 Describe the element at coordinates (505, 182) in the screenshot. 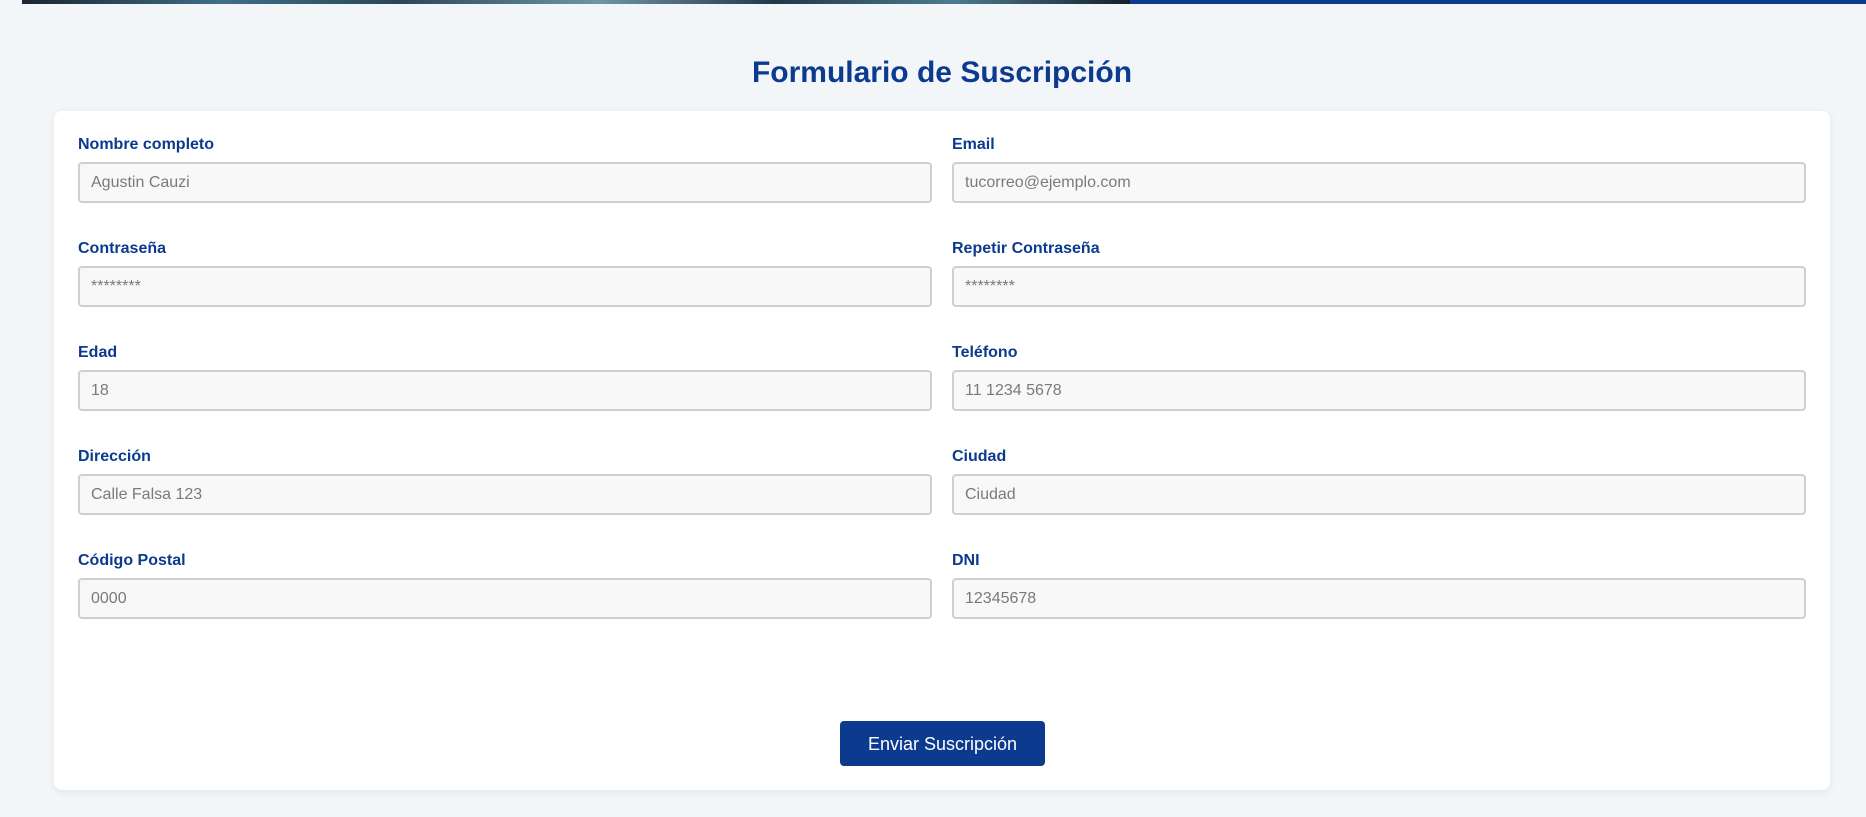

I see `full-name-input` at that location.